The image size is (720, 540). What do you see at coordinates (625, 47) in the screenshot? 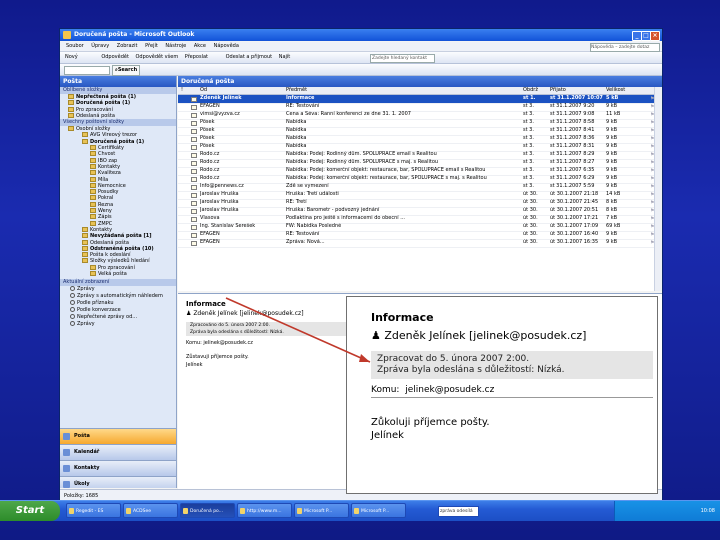
I see `help-input: Nápověda – zadejte dotaz` at bounding box center [625, 47].